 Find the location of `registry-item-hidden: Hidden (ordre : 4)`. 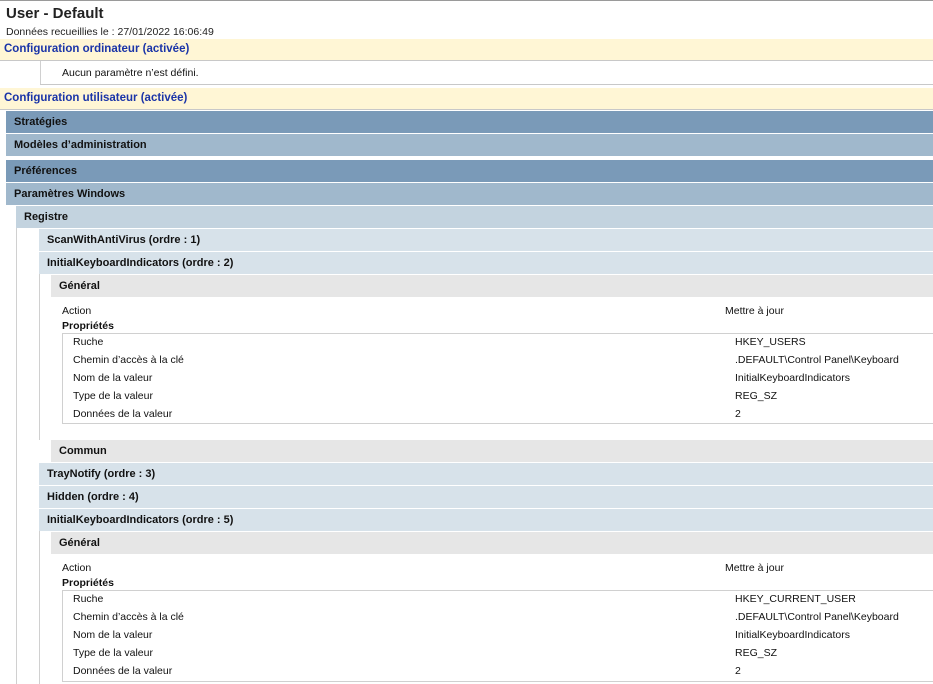

registry-item-hidden: Hidden (ordre : 4) is located at coordinates (486, 497).